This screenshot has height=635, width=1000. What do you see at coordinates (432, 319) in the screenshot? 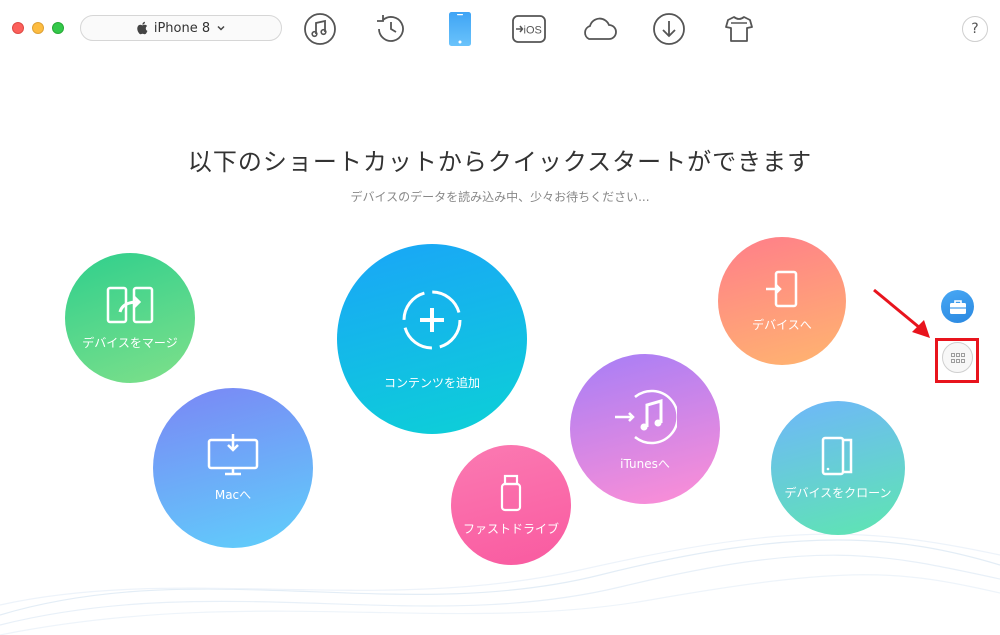
I see `plus-icon` at bounding box center [432, 319].